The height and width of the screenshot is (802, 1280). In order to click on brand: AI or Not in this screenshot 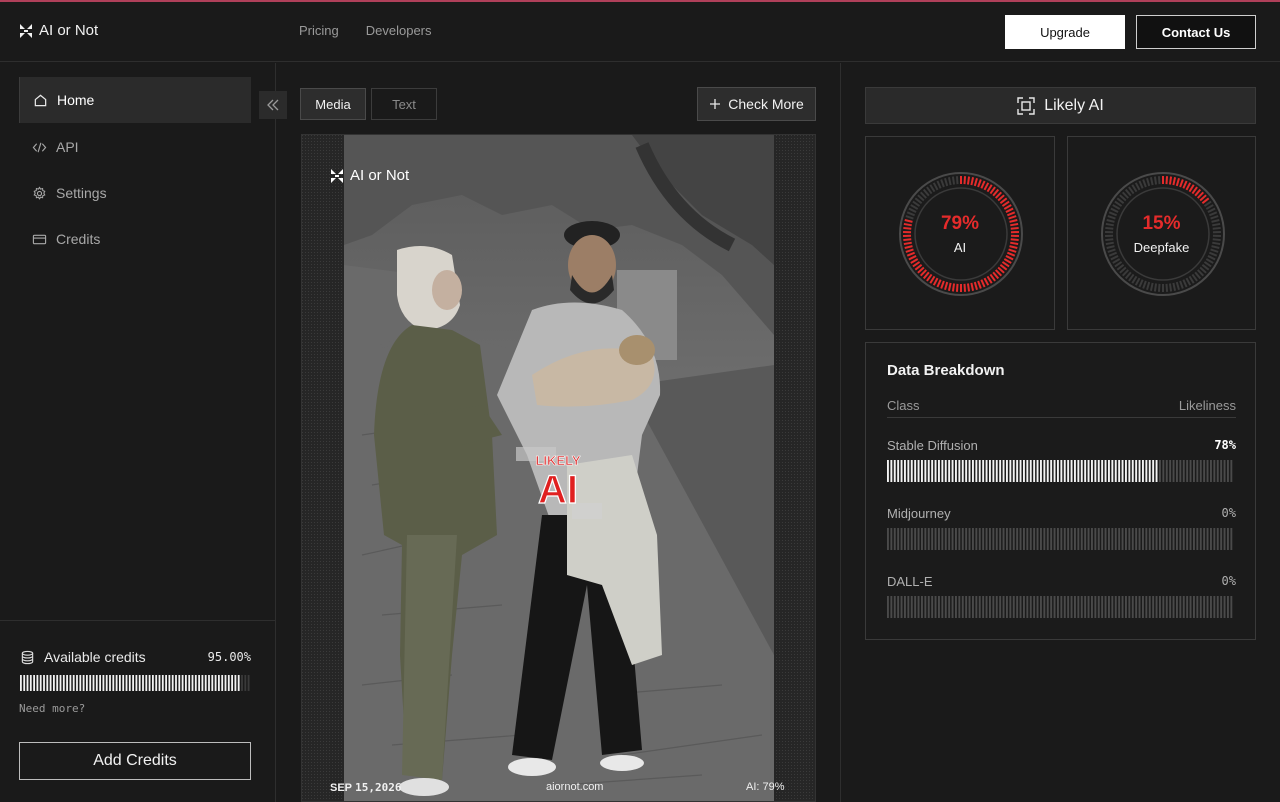, I will do `click(58, 30)`.